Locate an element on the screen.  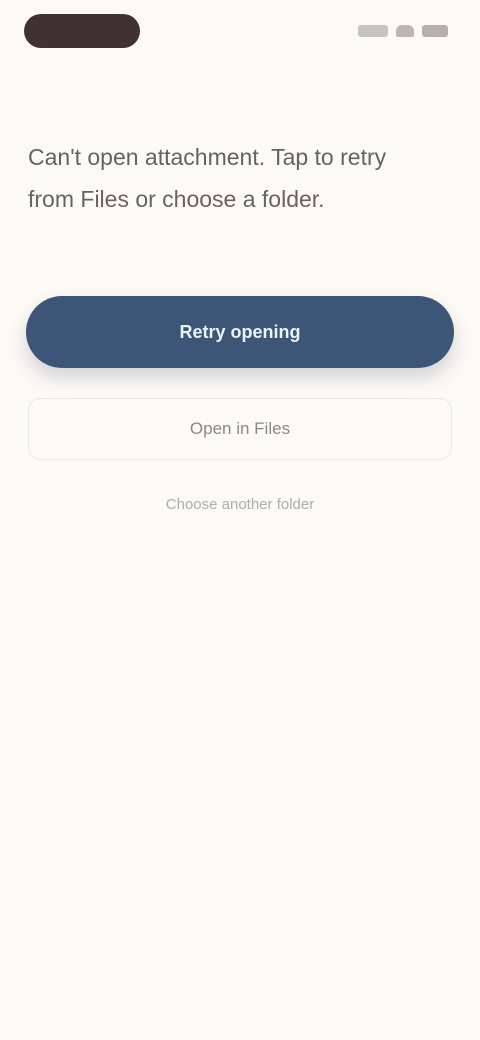
open-in-files-button: Open in Files is located at coordinates (240, 429).